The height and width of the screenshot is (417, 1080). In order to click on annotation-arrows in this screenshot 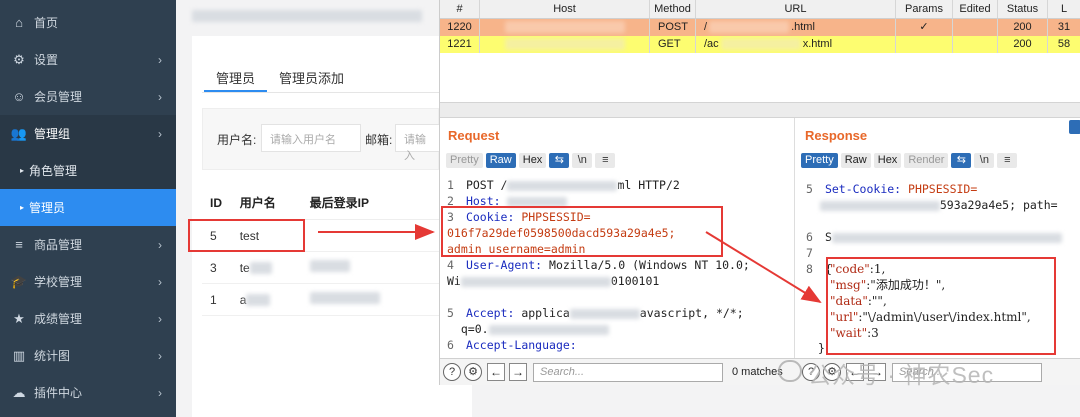, I will do `click(570, 264)`.